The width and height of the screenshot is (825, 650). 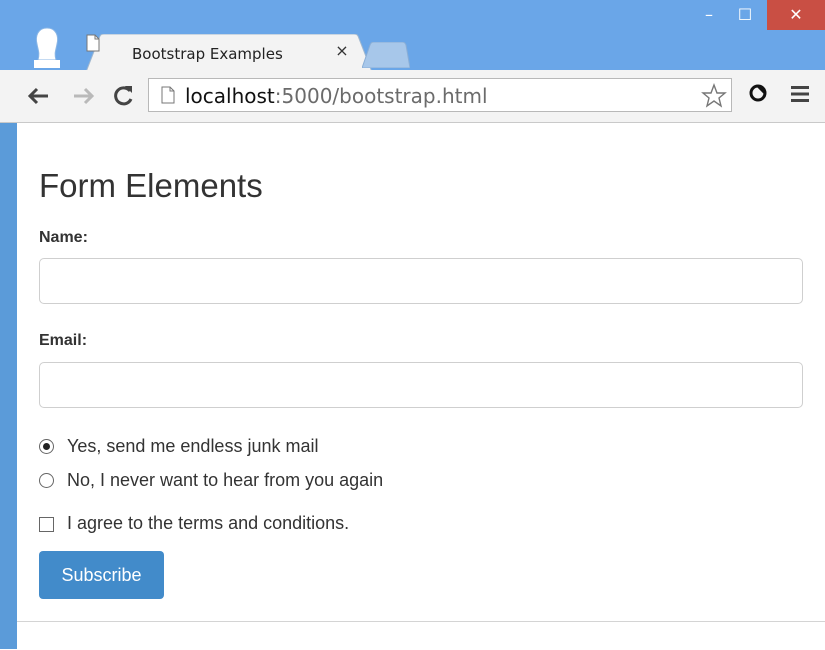 I want to click on radio-button-yes, so click(x=46, y=446).